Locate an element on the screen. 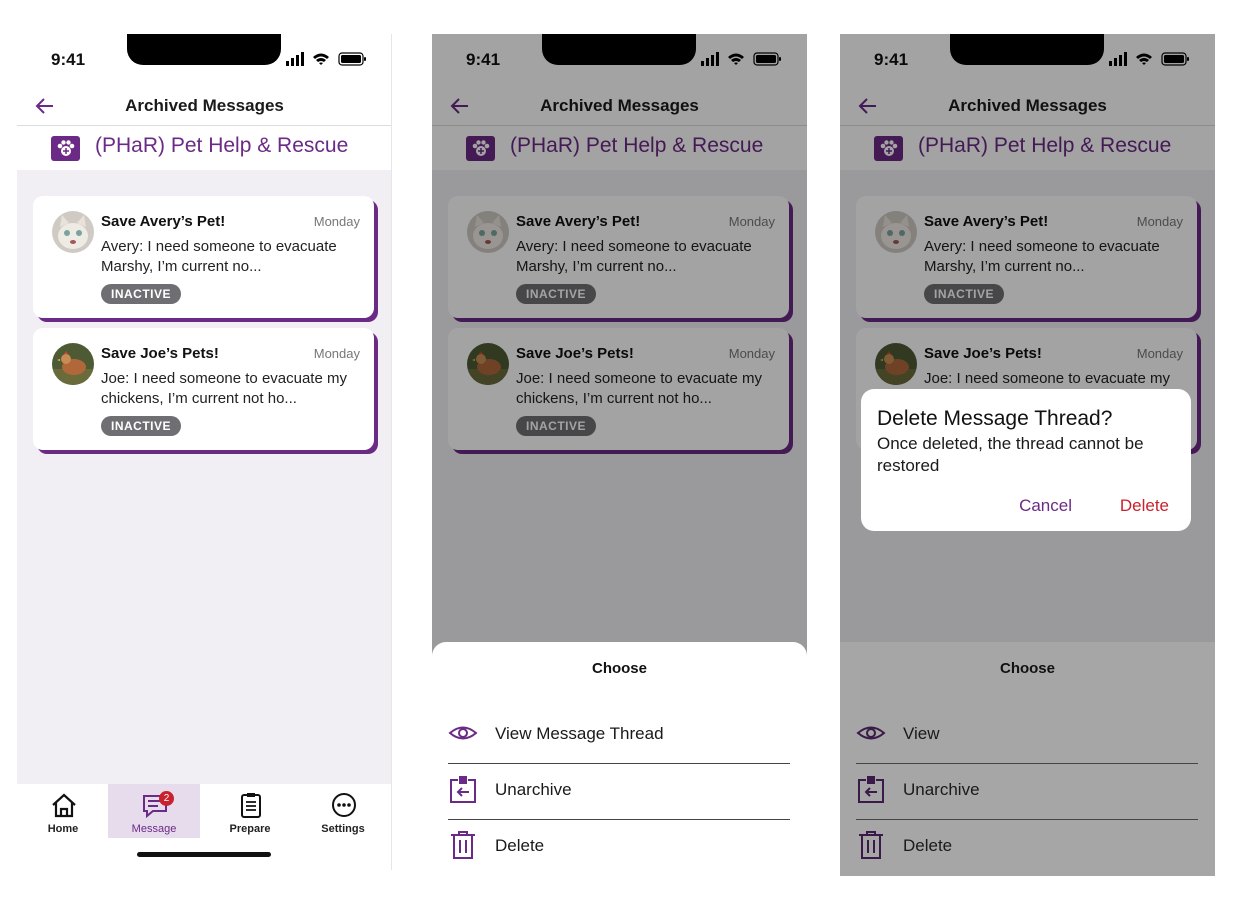 The width and height of the screenshot is (1247, 901). more-icon is located at coordinates (344, 805).